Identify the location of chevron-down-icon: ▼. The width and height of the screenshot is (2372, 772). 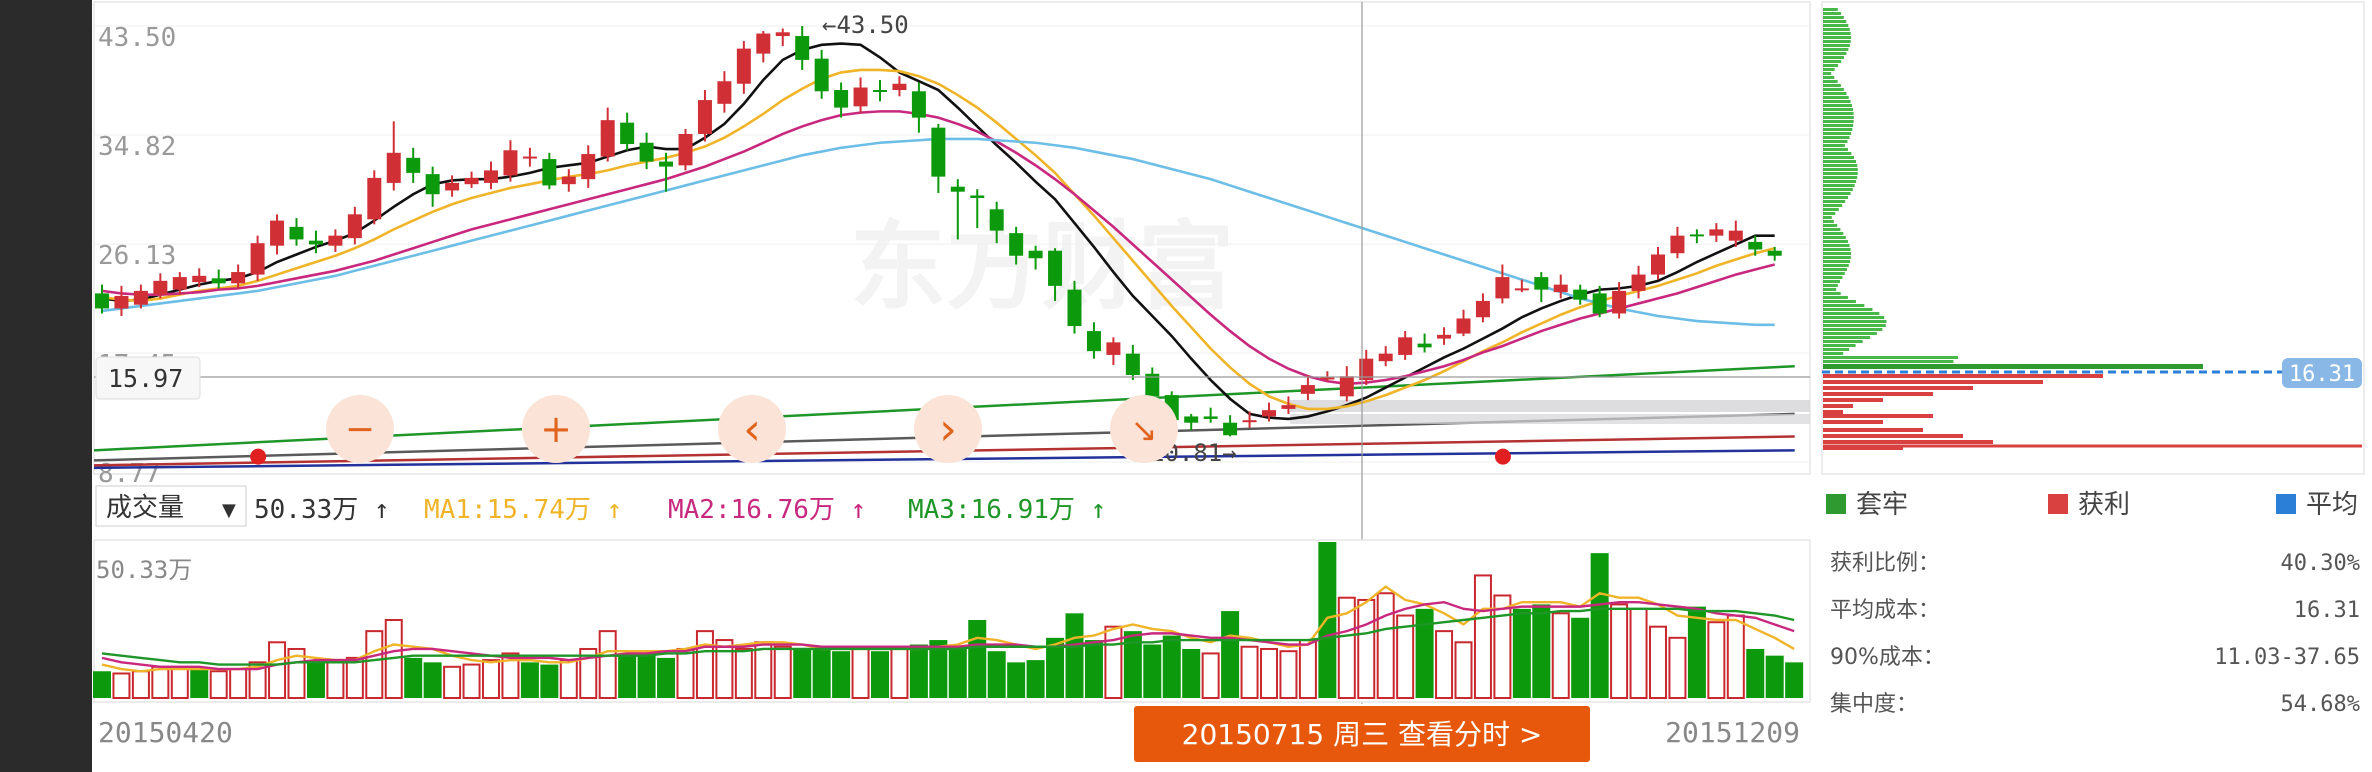
(229, 510).